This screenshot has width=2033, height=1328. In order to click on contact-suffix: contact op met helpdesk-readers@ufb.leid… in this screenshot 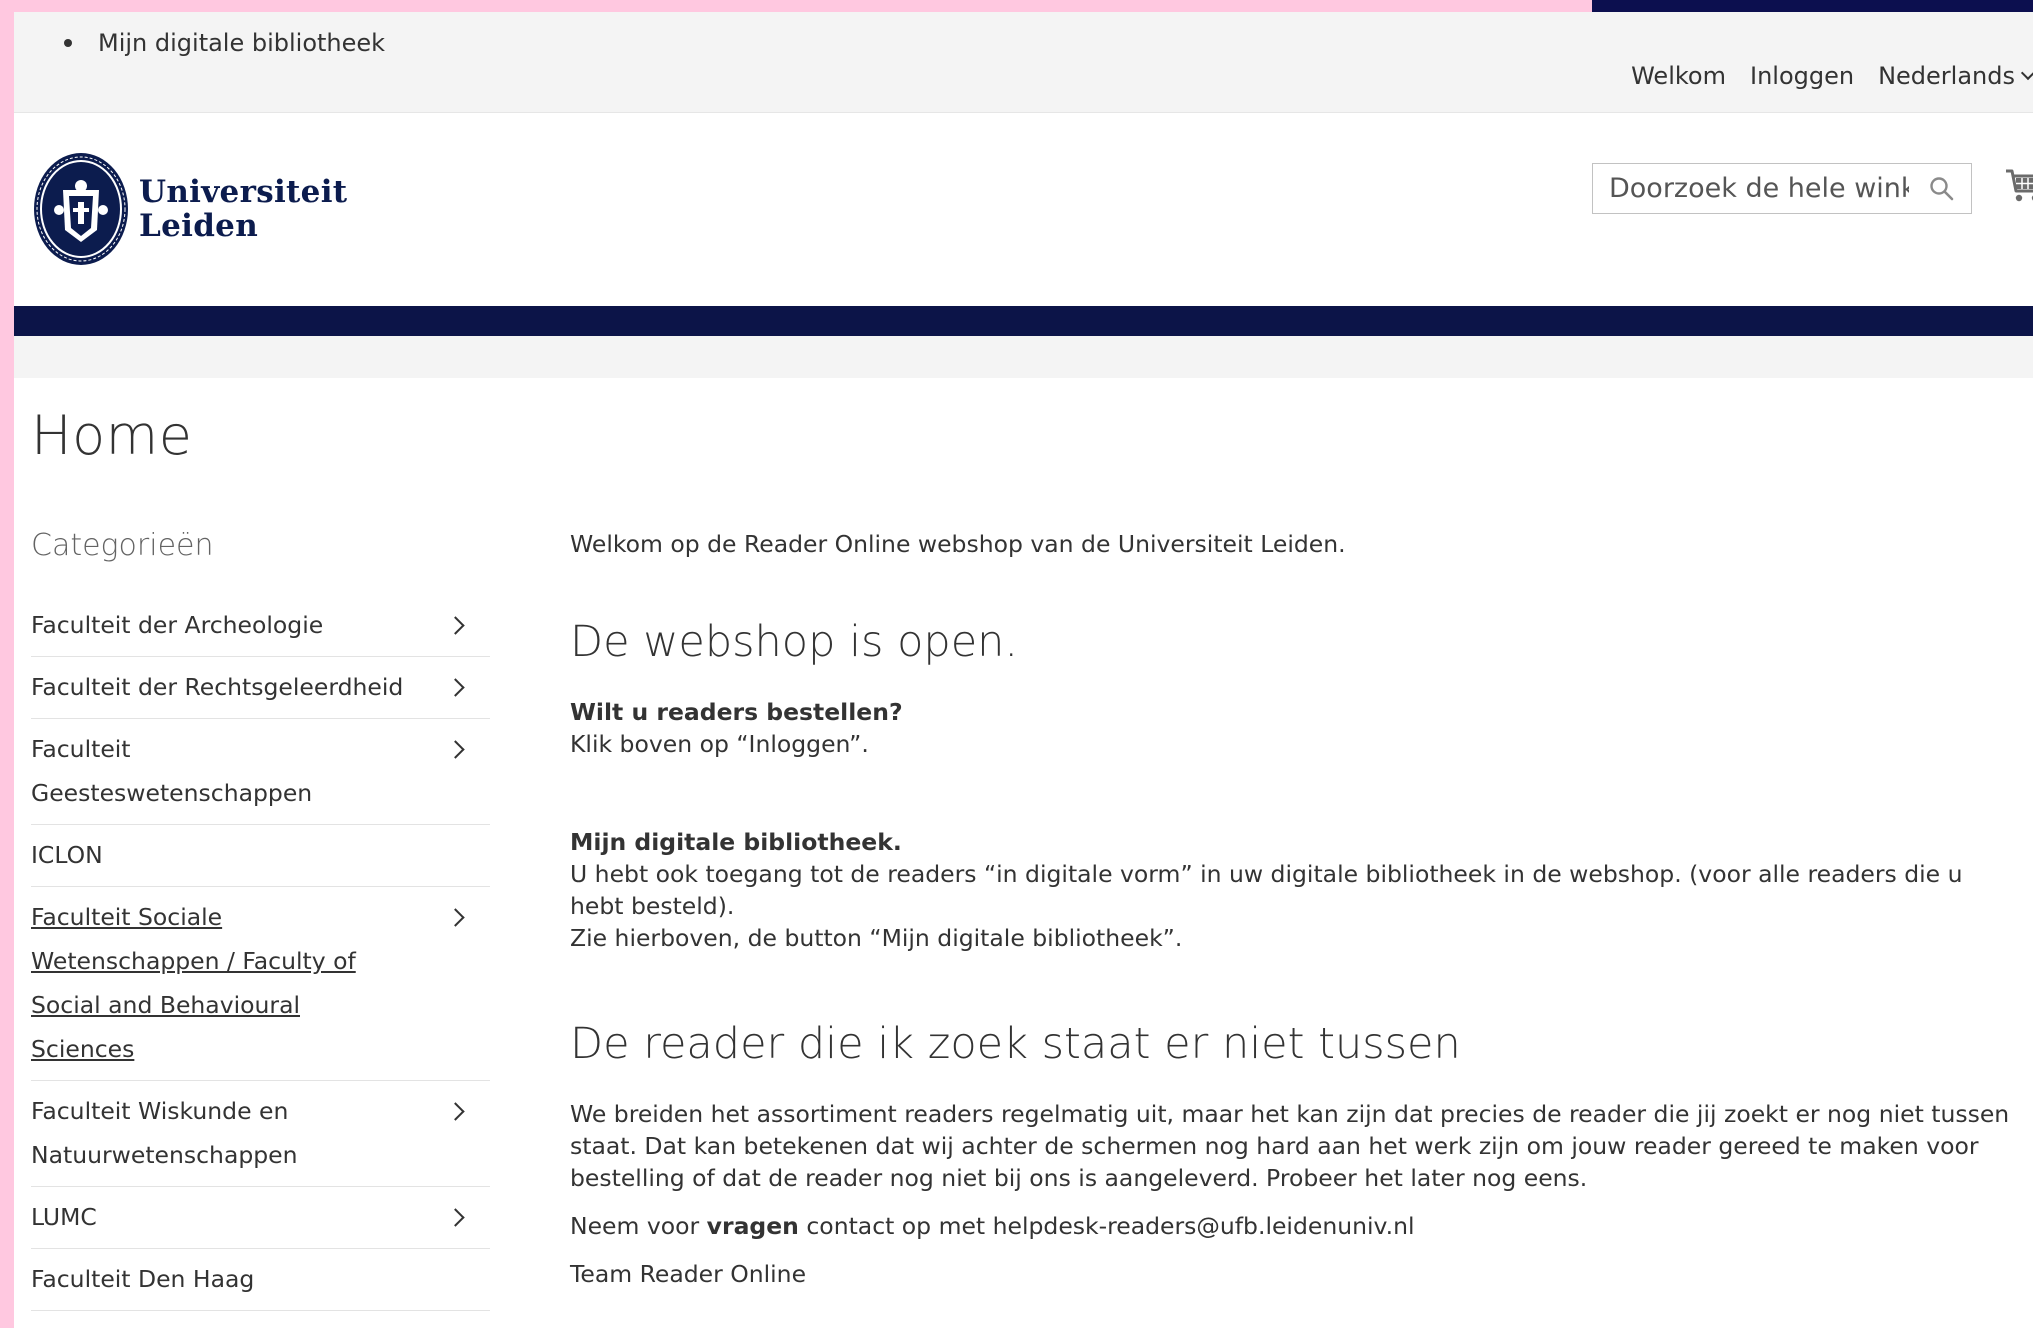, I will do `click(1106, 1226)`.